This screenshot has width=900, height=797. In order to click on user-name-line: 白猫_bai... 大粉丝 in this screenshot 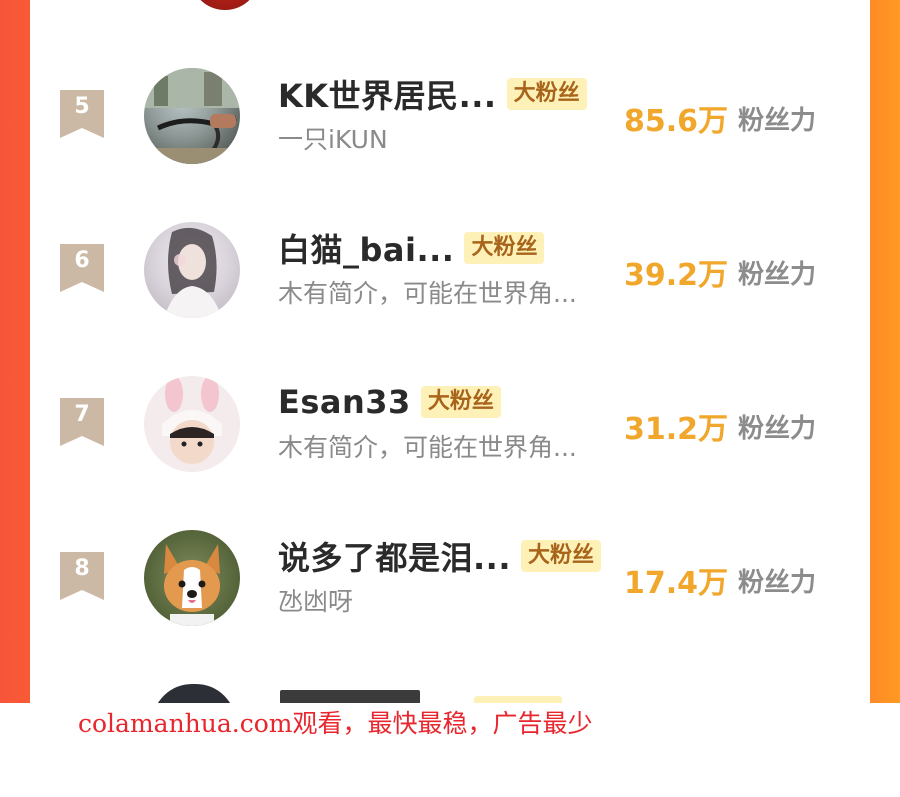, I will do `click(411, 248)`.